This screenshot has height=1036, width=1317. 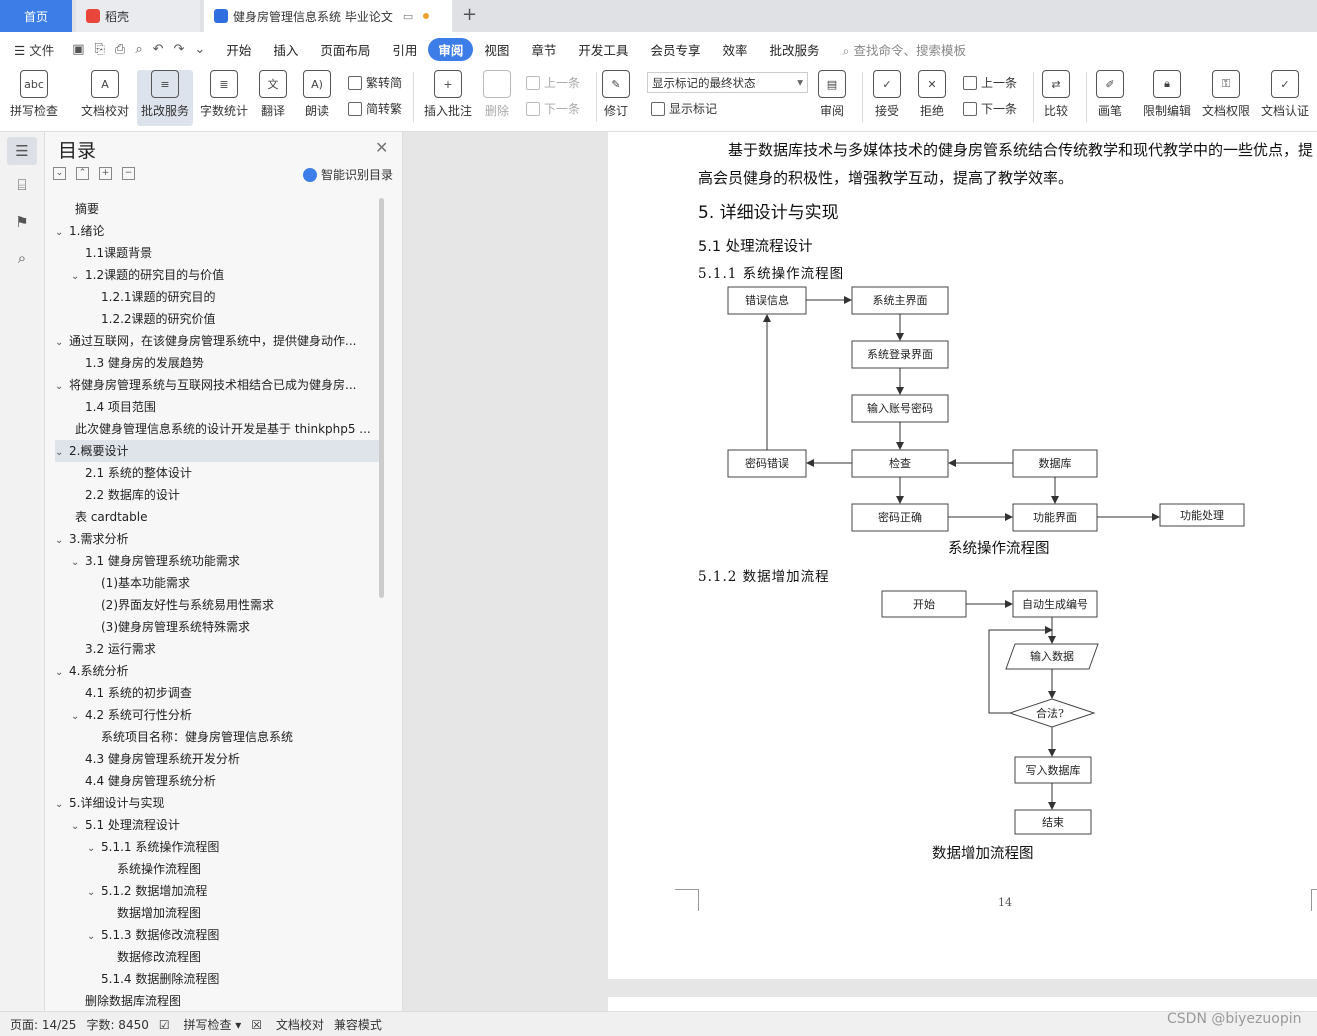 What do you see at coordinates (328, 16) in the screenshot?
I see `tab-document: 健身房管理信息系统 毕业论文 ▭` at bounding box center [328, 16].